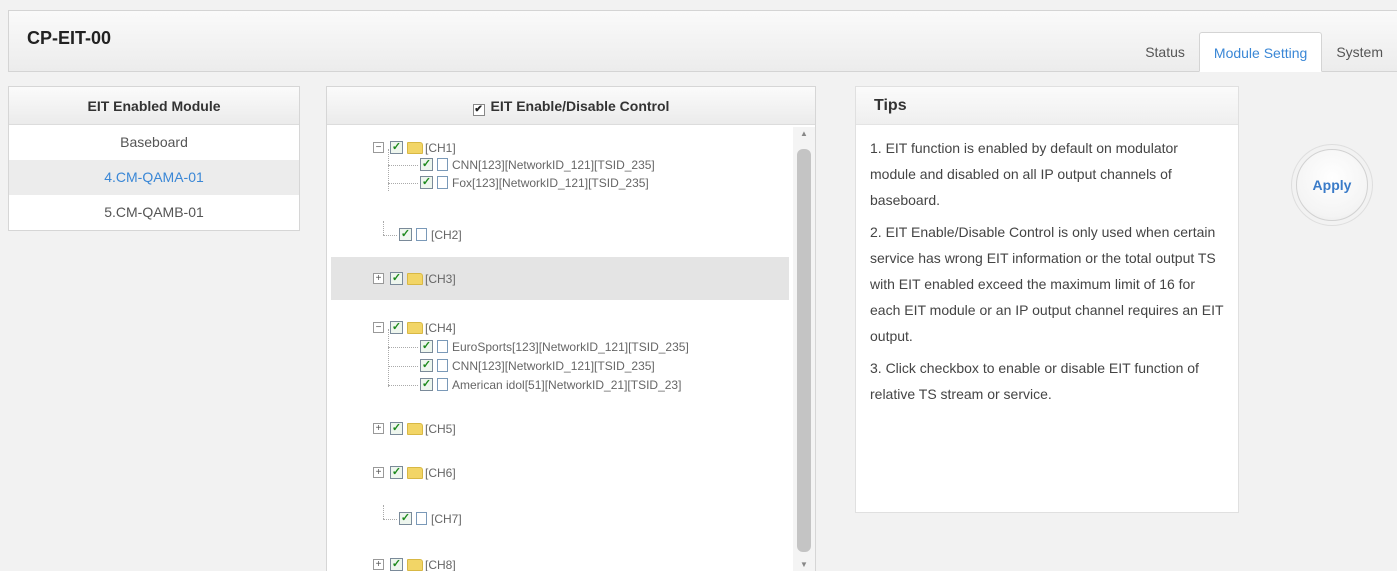 This screenshot has width=1397, height=571. I want to click on tips-header: Tips, so click(1047, 106).